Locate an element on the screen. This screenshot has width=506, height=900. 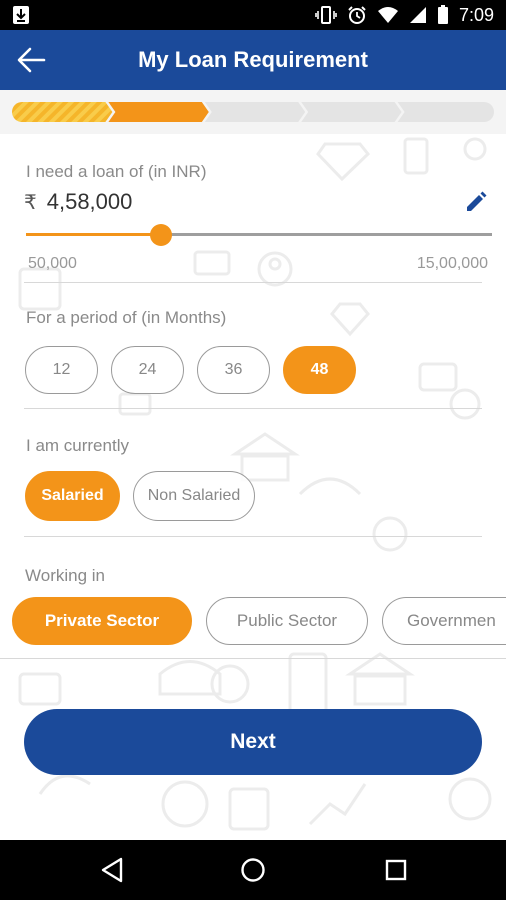
slider-max-label: 15,00,000 is located at coordinates (452, 263).